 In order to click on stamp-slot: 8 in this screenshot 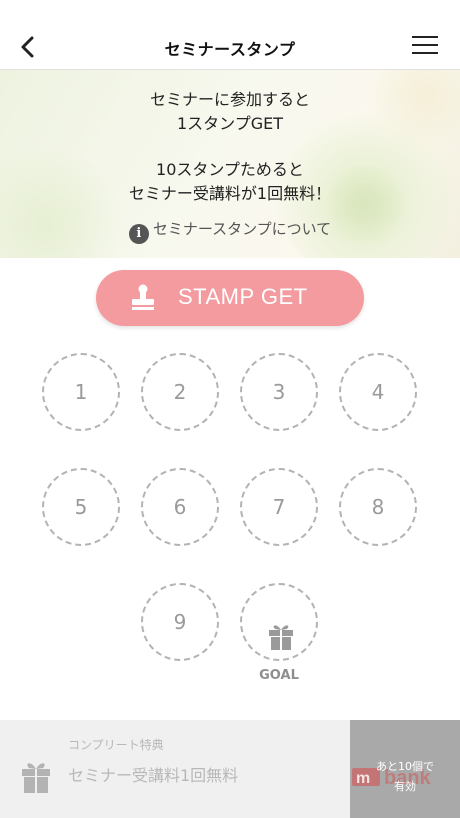, I will do `click(378, 507)`.